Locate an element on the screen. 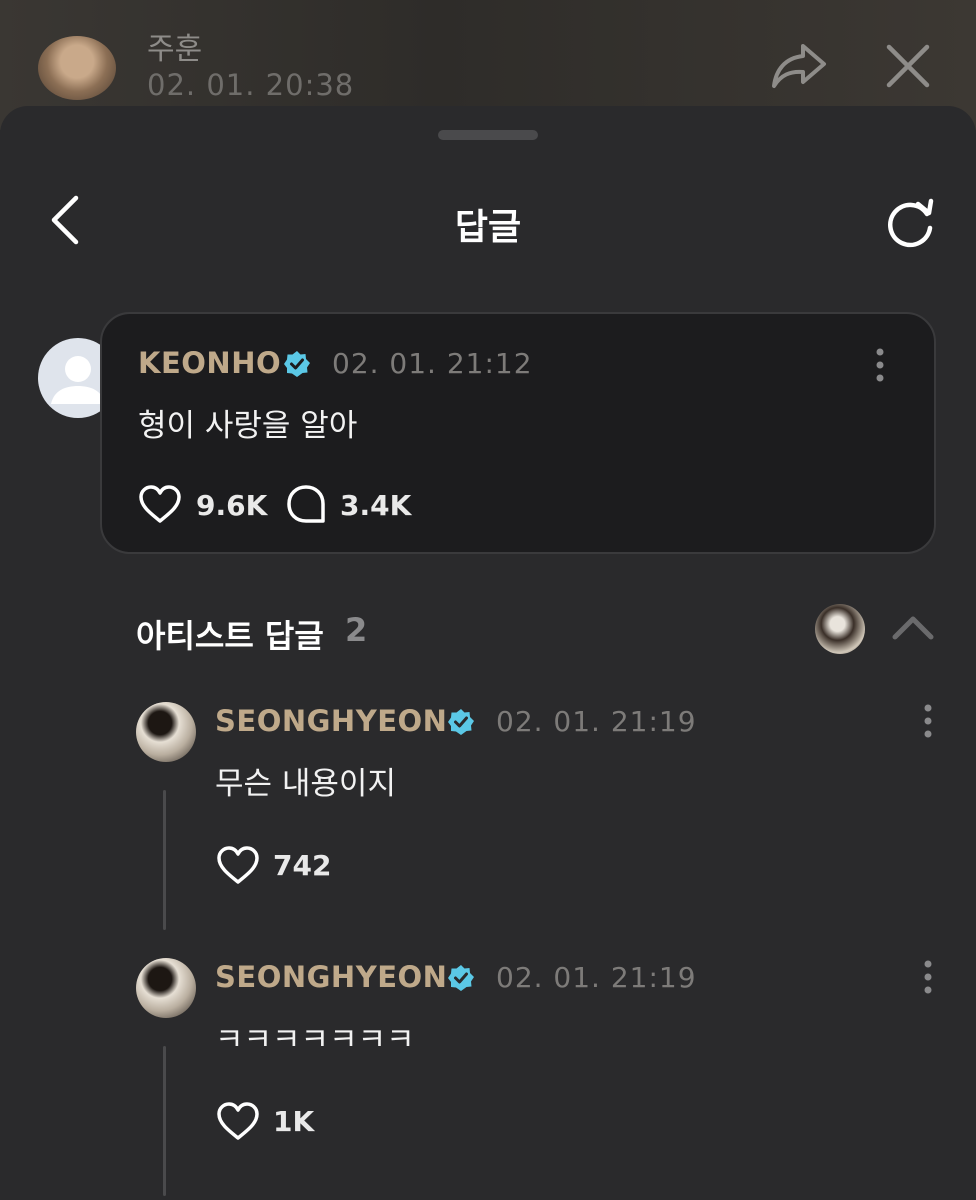 The image size is (976, 1200). sheet-grabber-handle is located at coordinates (488, 135).